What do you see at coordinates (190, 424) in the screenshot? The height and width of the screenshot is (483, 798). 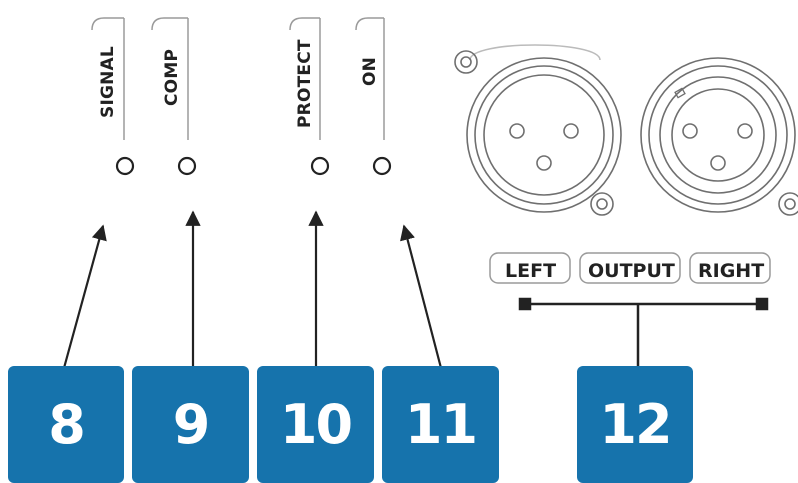 I see `callout-9: 9` at bounding box center [190, 424].